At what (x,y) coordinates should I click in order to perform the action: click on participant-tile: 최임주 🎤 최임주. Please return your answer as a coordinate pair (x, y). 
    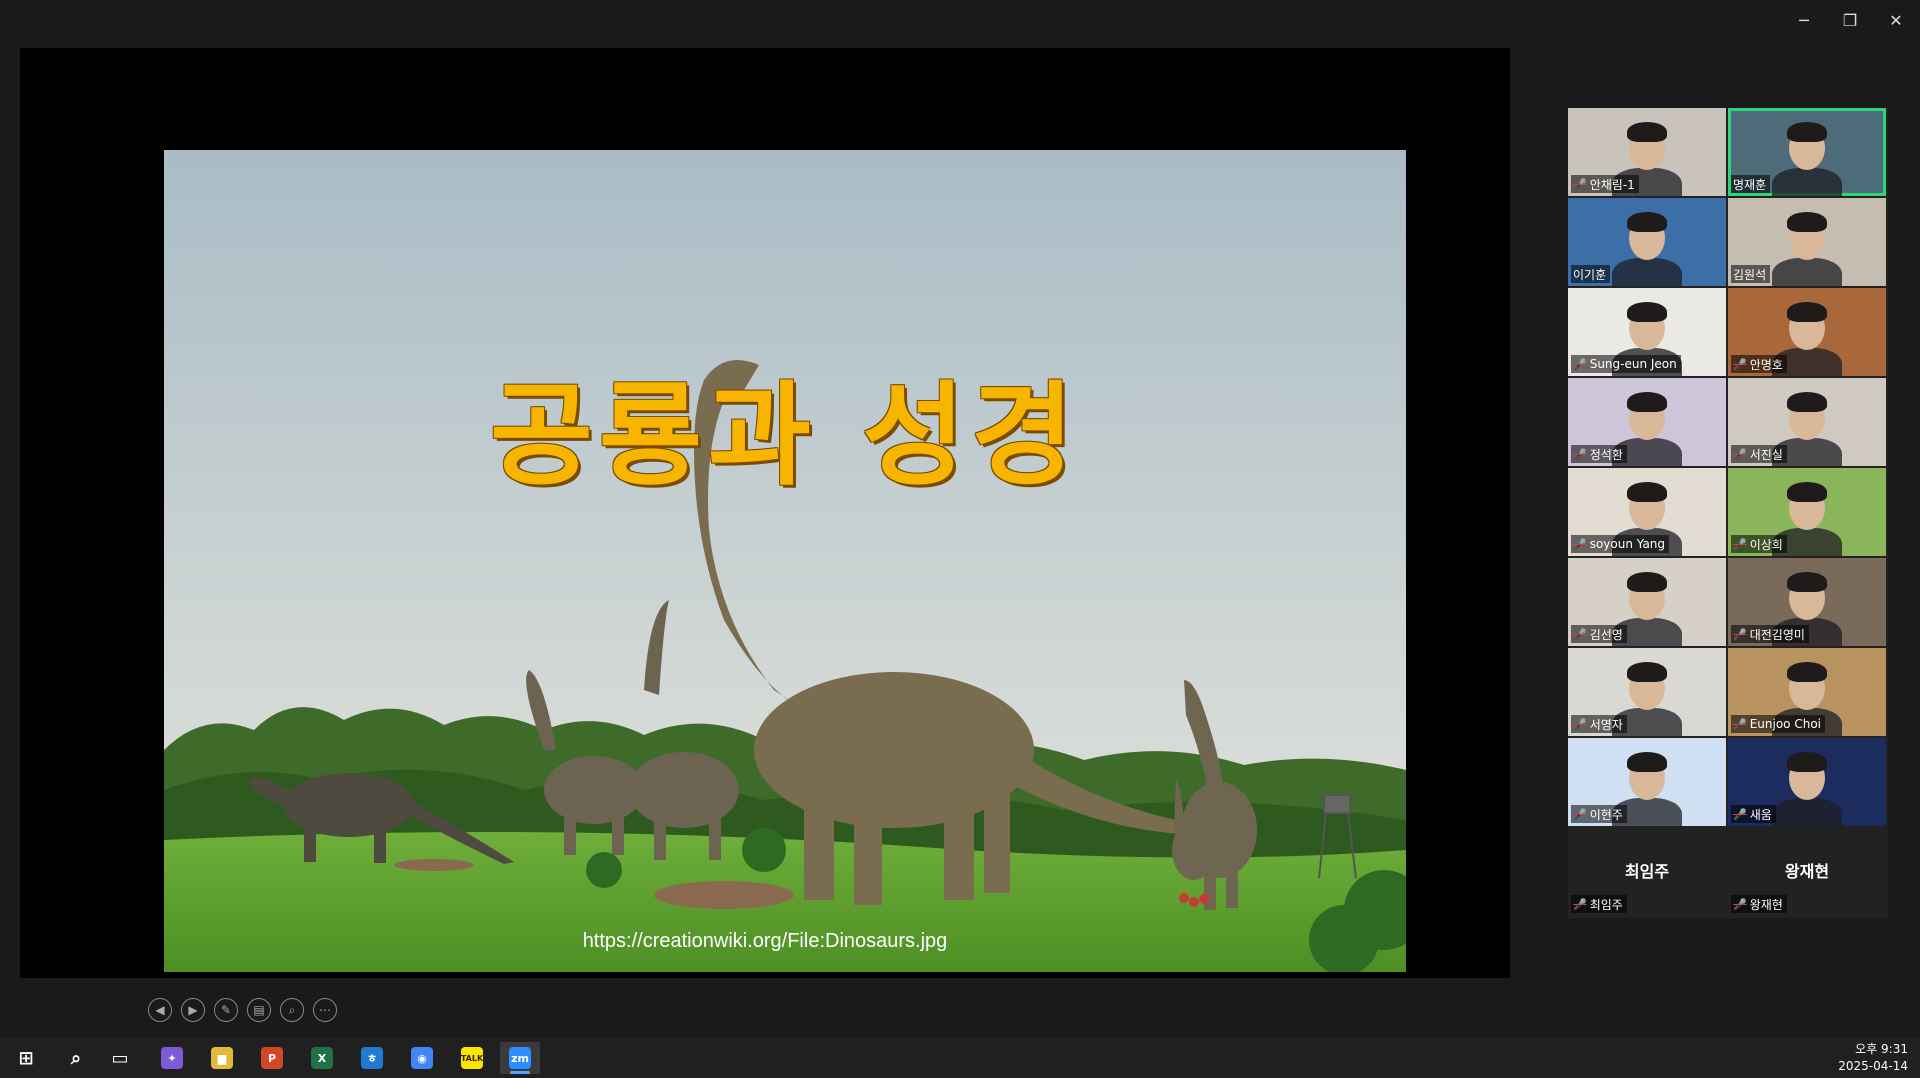
    Looking at the image, I should click on (1647, 872).